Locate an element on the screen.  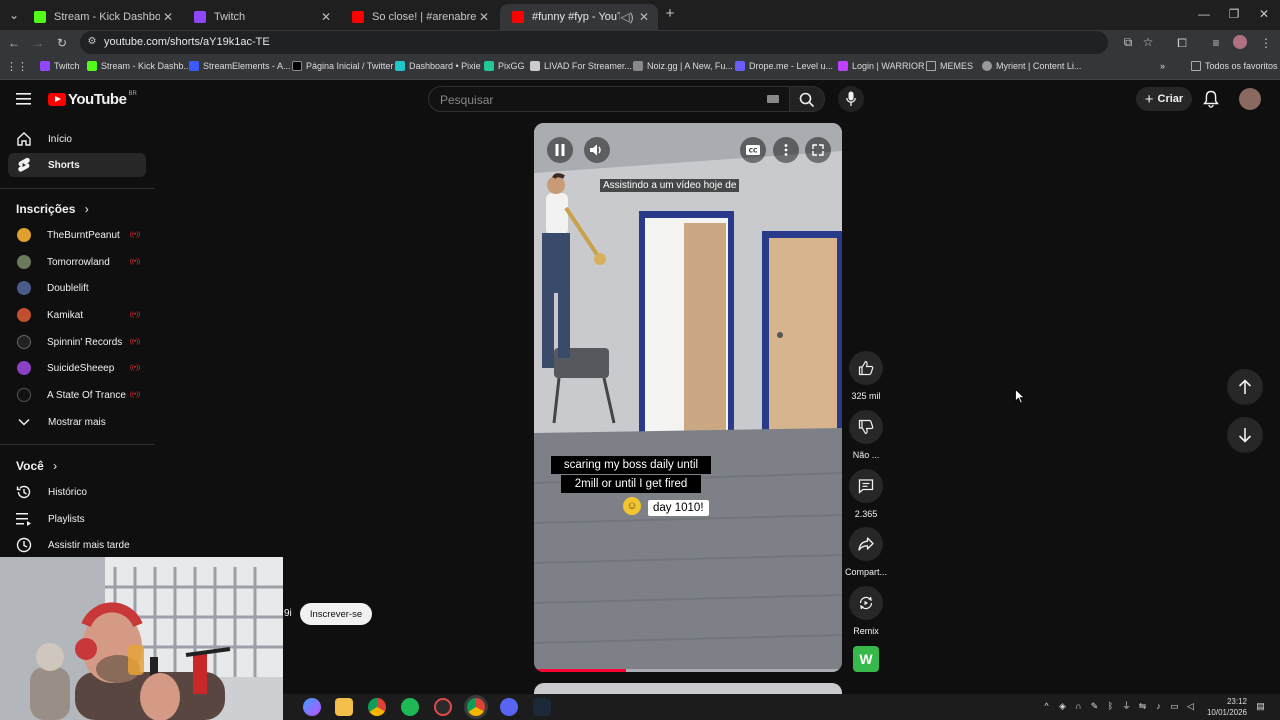
sidebar-channel: A State Of Trance ((•)) is located at coordinates (77, 395).